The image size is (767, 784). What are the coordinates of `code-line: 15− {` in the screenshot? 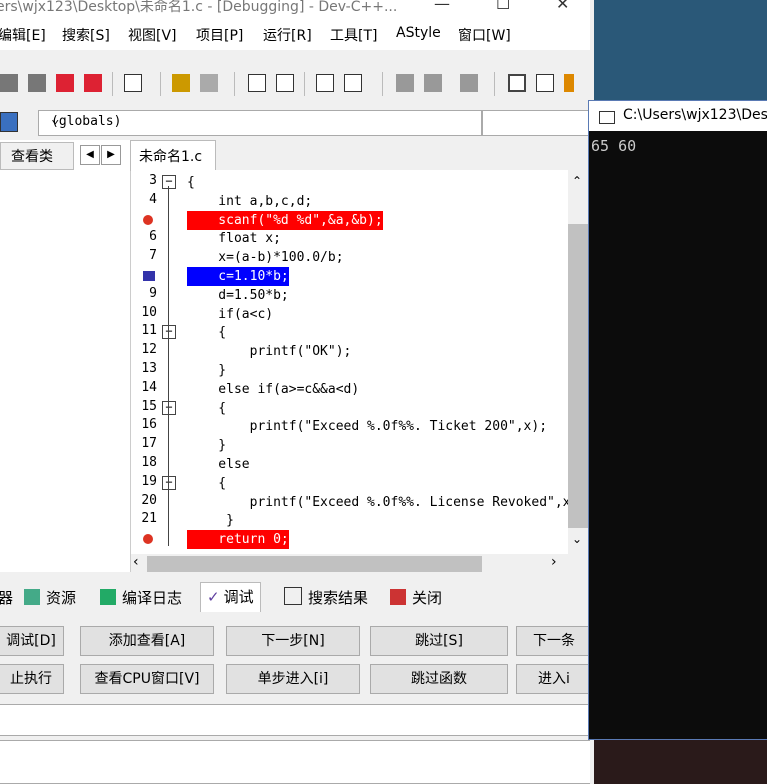 It's located at (349, 408).